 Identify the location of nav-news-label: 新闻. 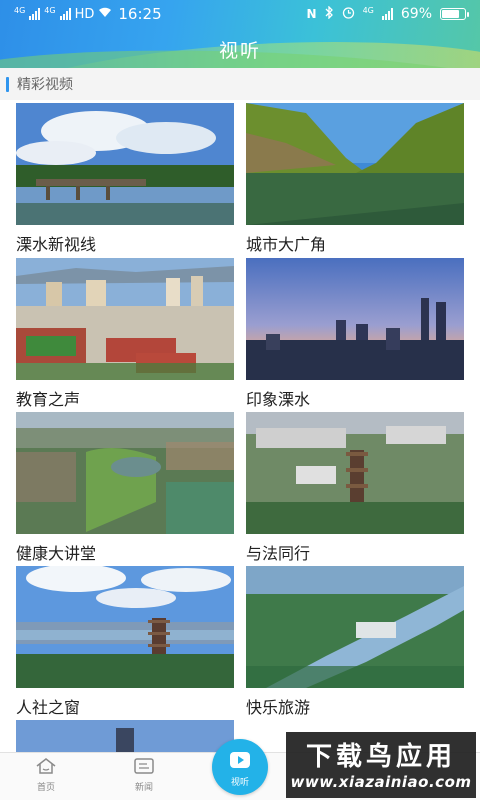
(143, 788).